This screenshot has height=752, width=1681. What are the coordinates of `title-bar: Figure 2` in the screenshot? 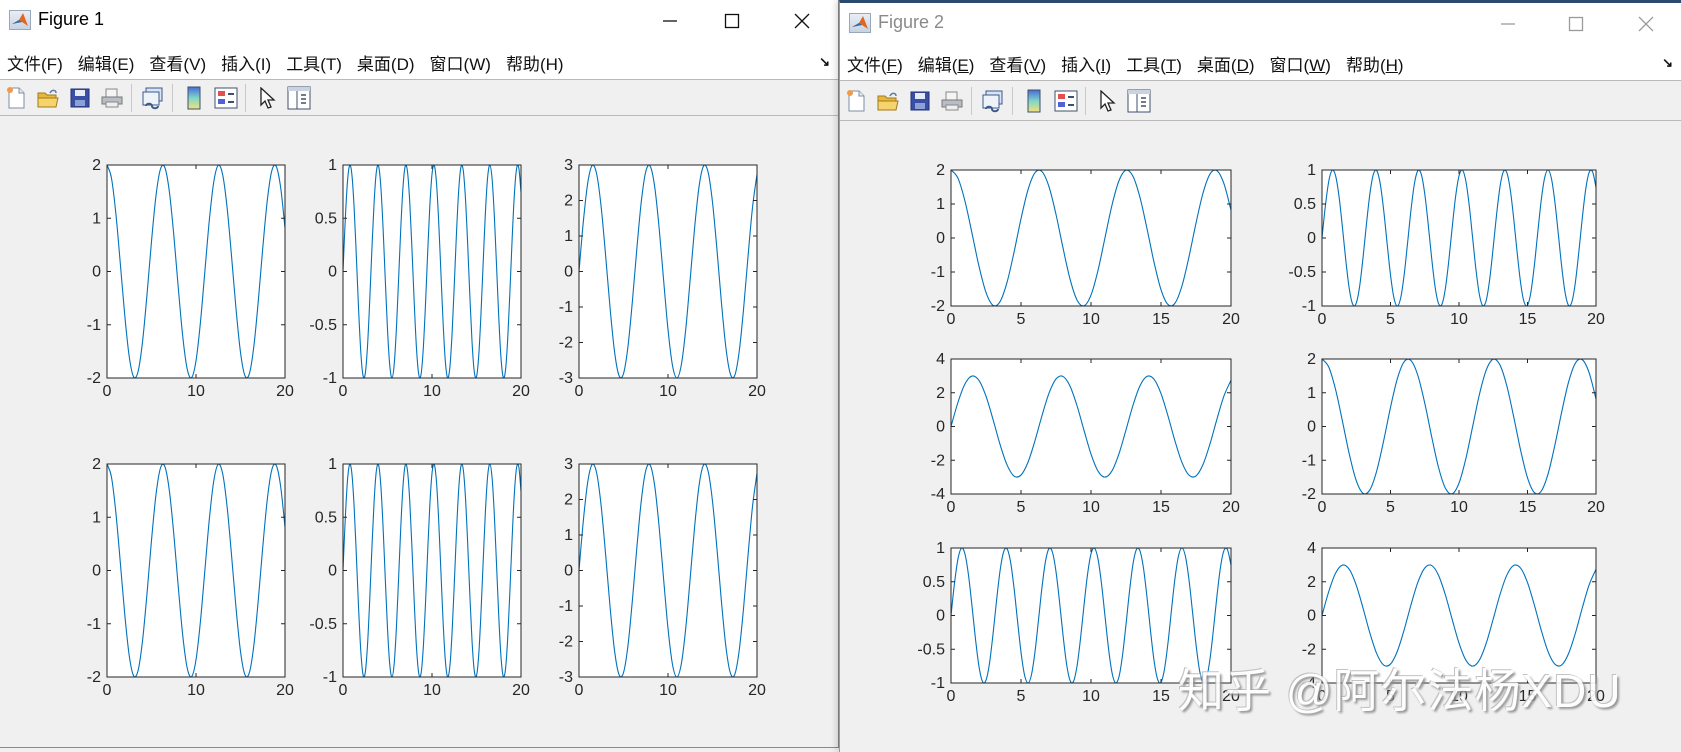 It's located at (1260, 24).